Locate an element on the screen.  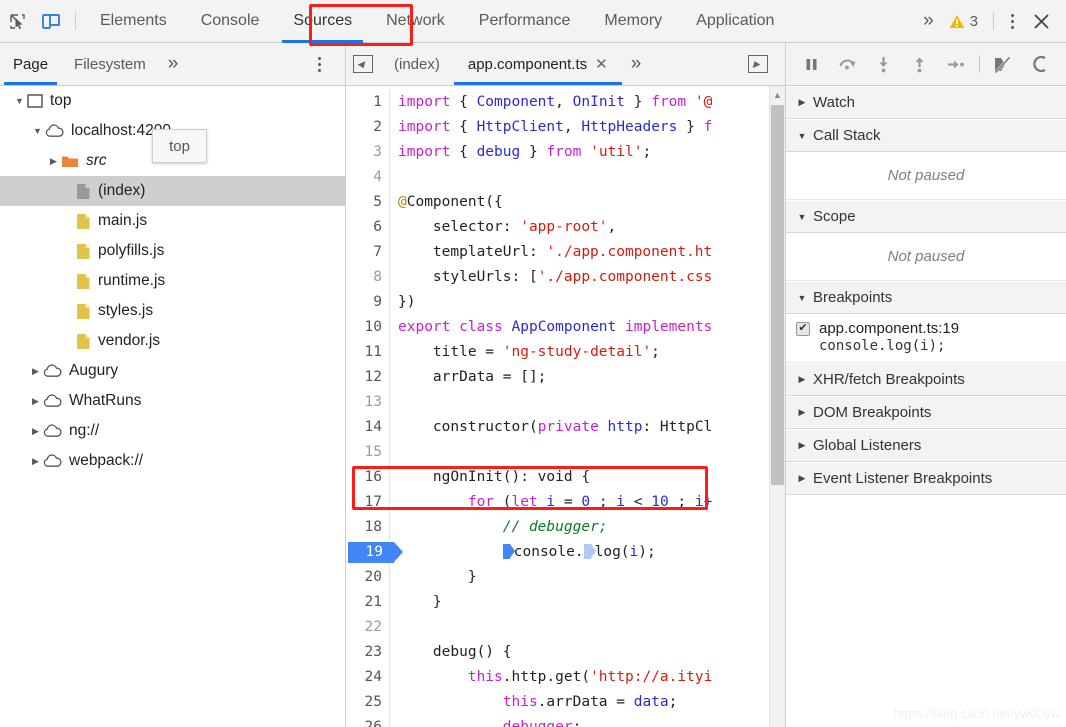
code-line: 4 is located at coordinates (565, 177).